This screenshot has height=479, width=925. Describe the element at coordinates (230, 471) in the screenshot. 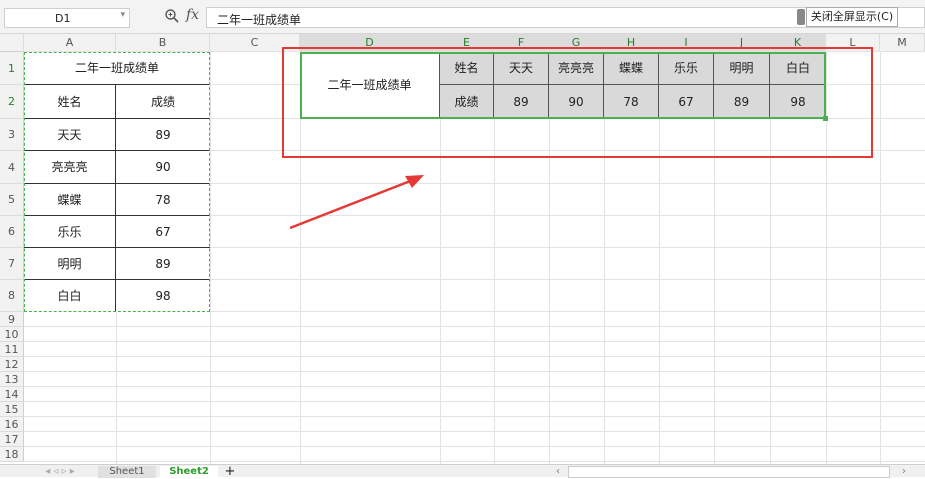

I see `add-sheet-button: +` at that location.